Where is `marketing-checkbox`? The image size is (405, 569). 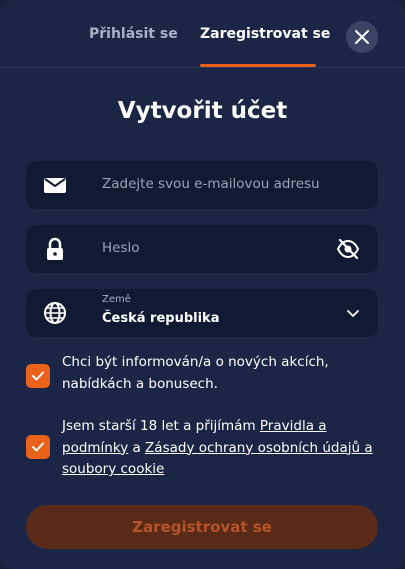 marketing-checkbox is located at coordinates (38, 376).